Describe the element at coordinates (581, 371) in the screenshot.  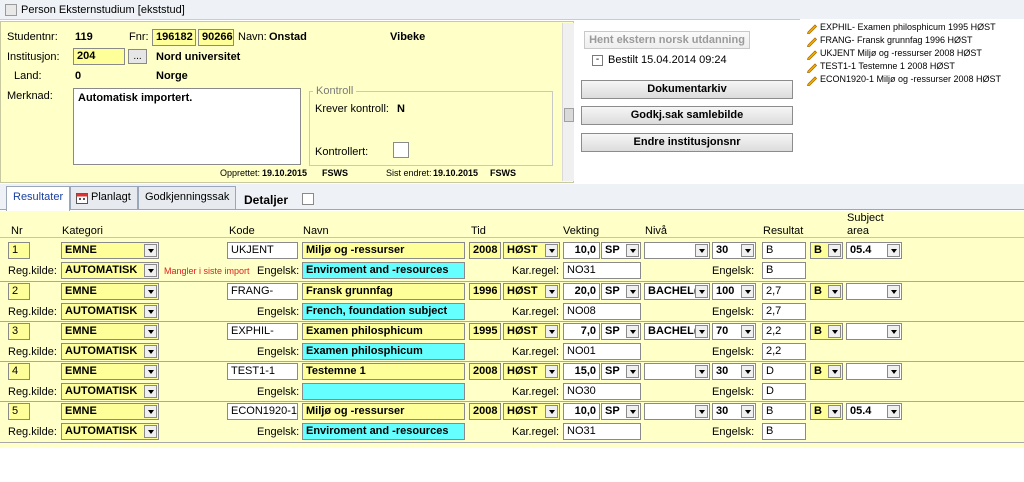
I see `vekting-field: 15,0` at that location.